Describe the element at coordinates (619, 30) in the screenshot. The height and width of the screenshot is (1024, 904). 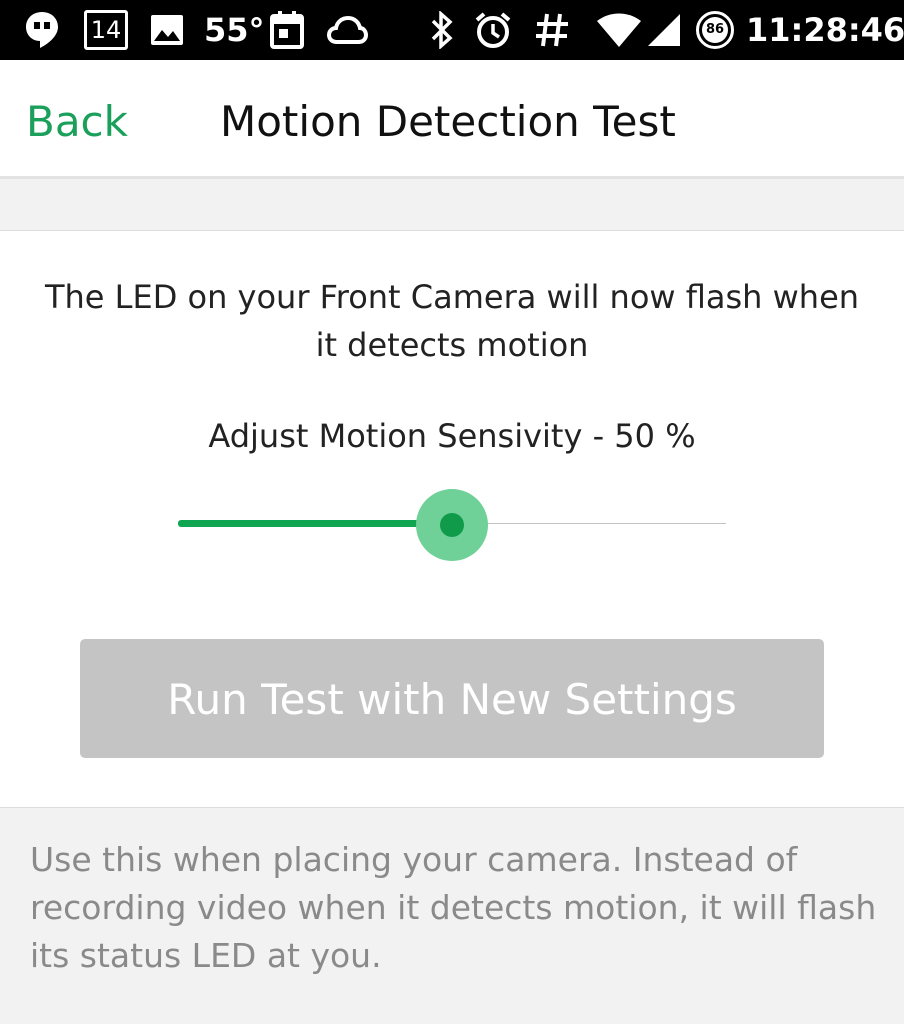
I see `wifi-icon` at that location.